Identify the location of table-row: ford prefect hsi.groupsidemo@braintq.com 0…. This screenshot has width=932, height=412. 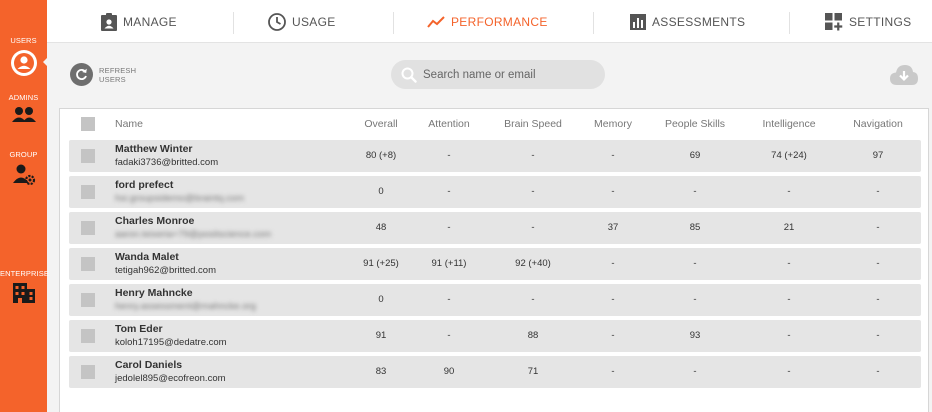
(495, 192).